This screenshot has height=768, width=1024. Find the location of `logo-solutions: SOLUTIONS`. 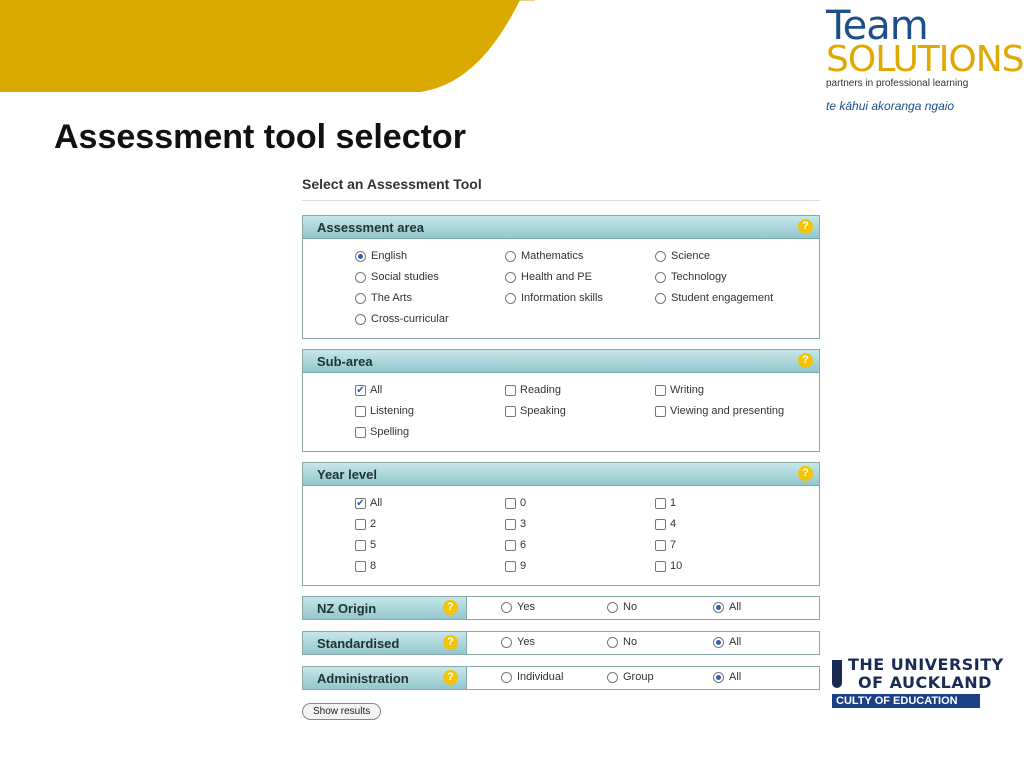

logo-solutions: SOLUTIONS is located at coordinates (925, 59).